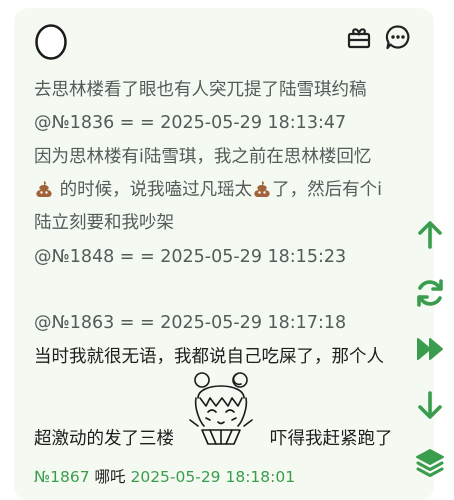 This screenshot has width=454, height=500. What do you see at coordinates (200, 90) in the screenshot?
I see `post-text-line: 去思林楼看了眼也有人突兀提了陆雪琪约稿` at bounding box center [200, 90].